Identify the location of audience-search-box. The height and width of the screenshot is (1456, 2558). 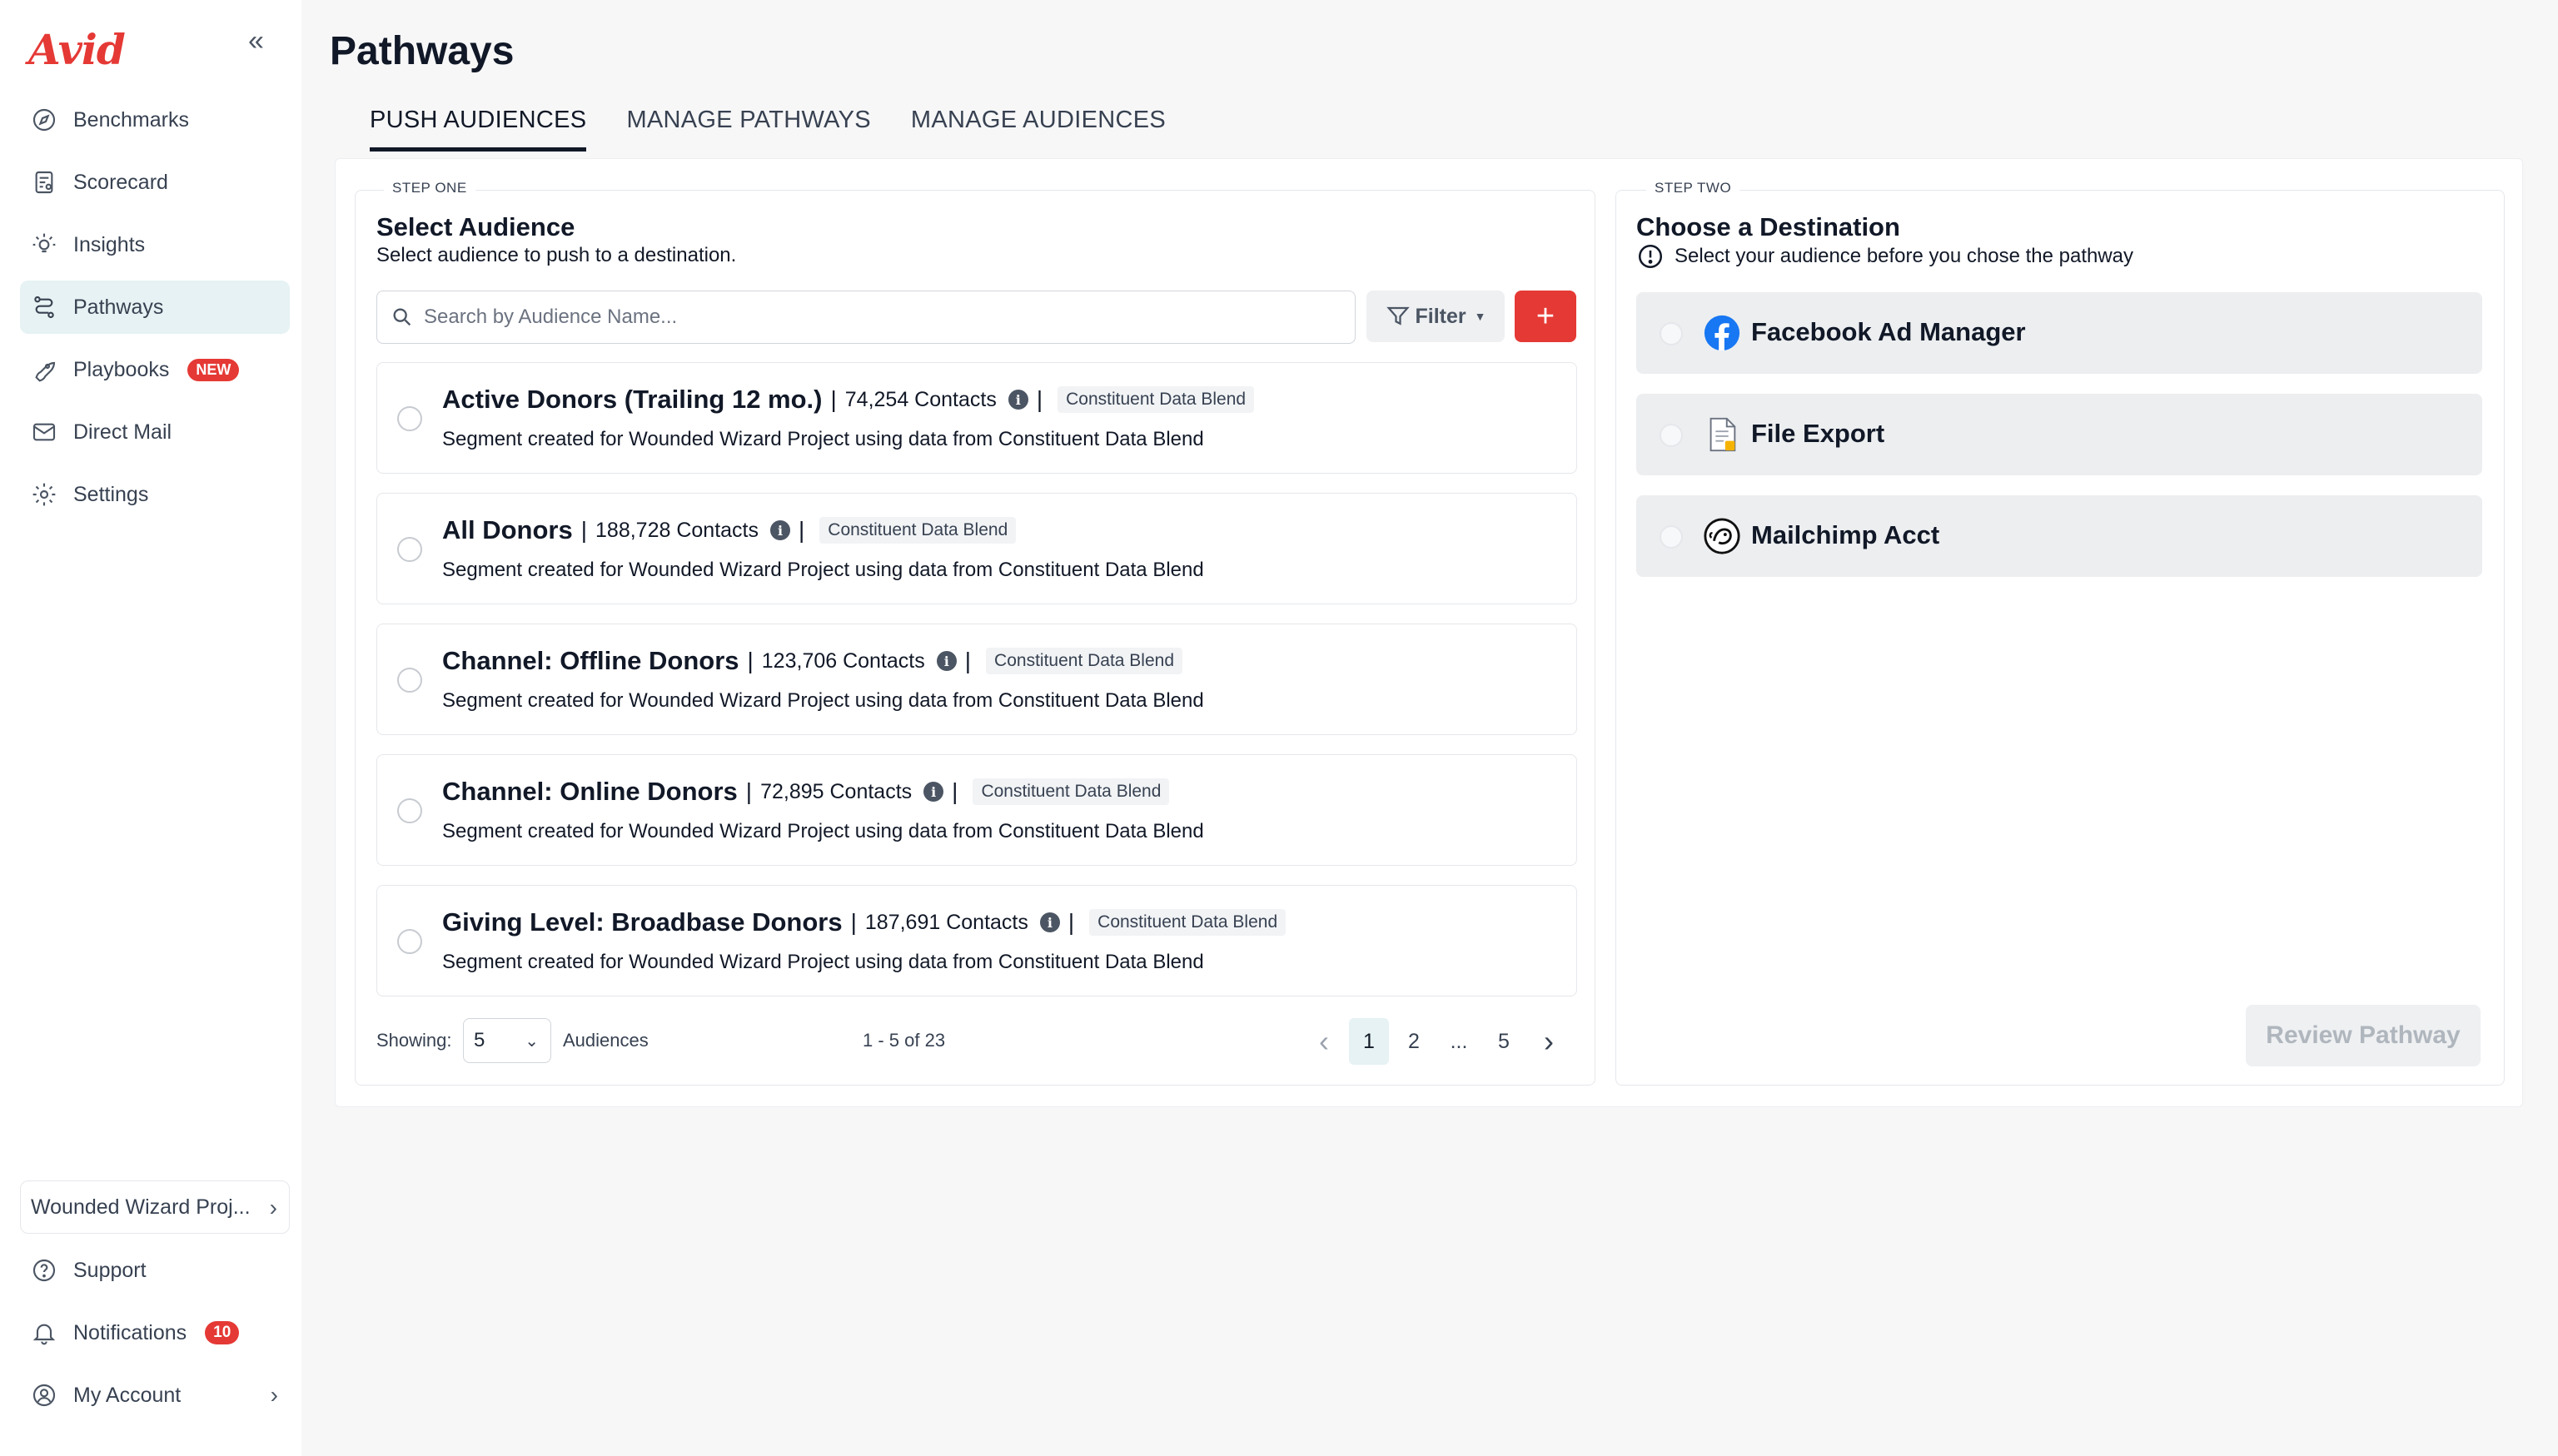
(866, 317).